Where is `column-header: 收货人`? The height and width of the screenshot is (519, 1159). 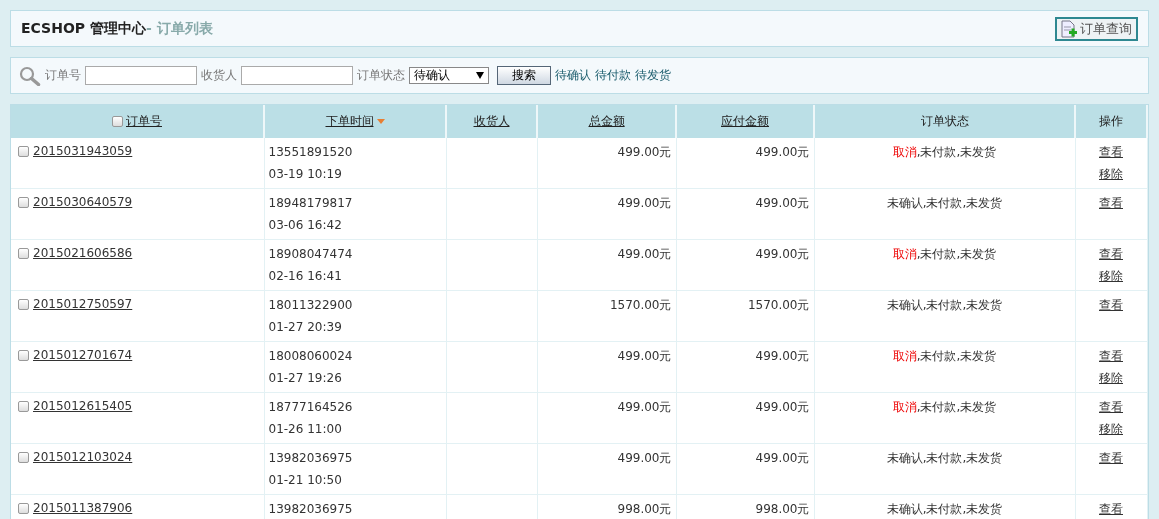 column-header: 收货人 is located at coordinates (491, 121).